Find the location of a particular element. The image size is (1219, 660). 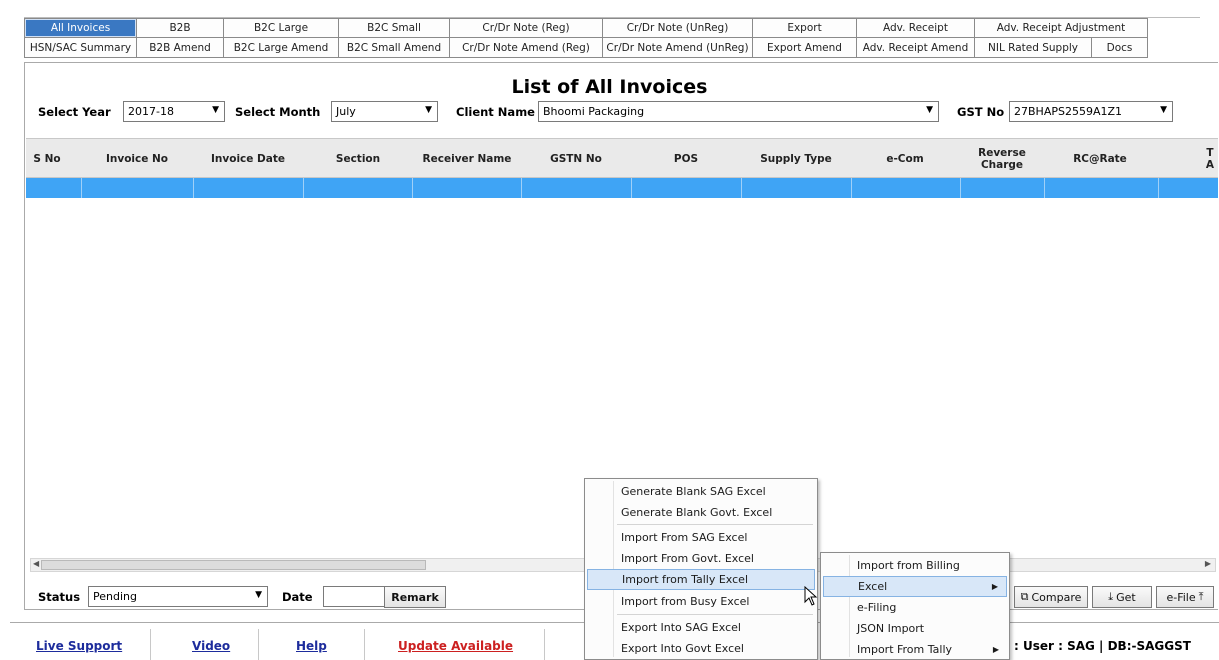

upload-icon: ⤒ is located at coordinates (1201, 596).